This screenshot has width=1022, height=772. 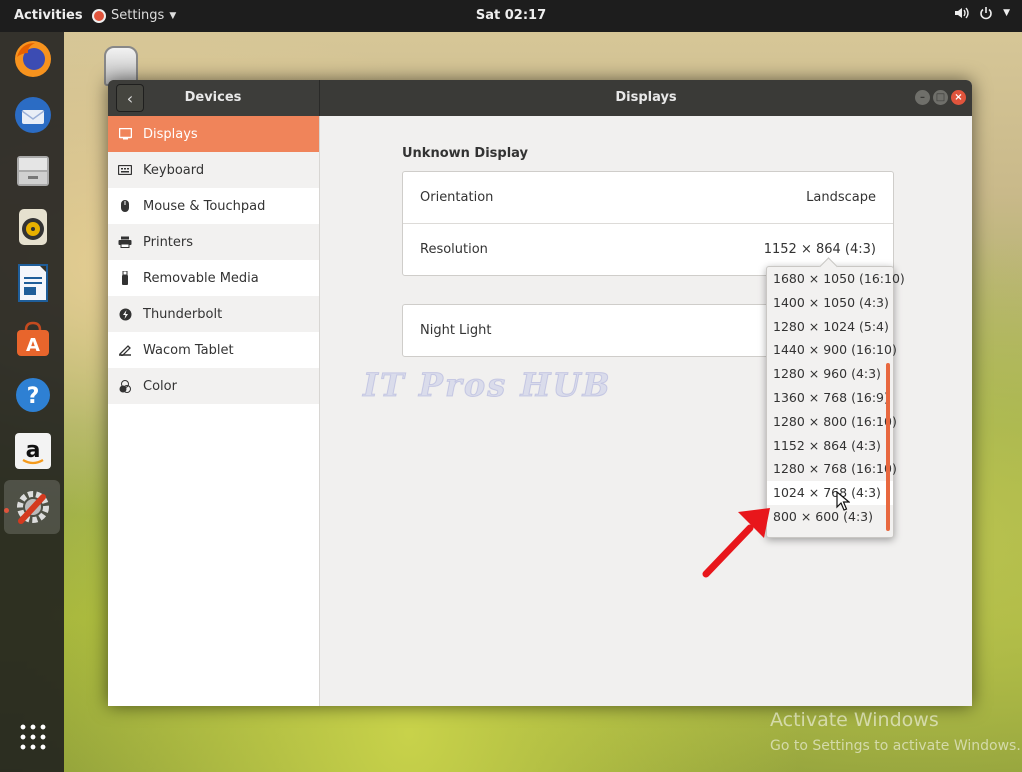 What do you see at coordinates (33, 507) in the screenshot?
I see `settings-icon` at bounding box center [33, 507].